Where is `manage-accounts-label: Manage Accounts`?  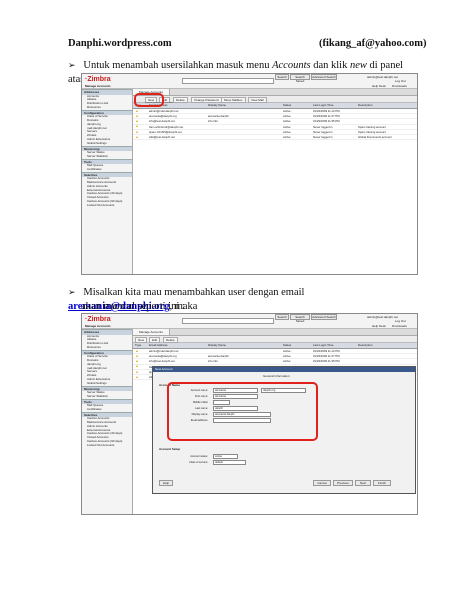
manage-accounts-label: Manage Accounts is located at coordinates (98, 86).